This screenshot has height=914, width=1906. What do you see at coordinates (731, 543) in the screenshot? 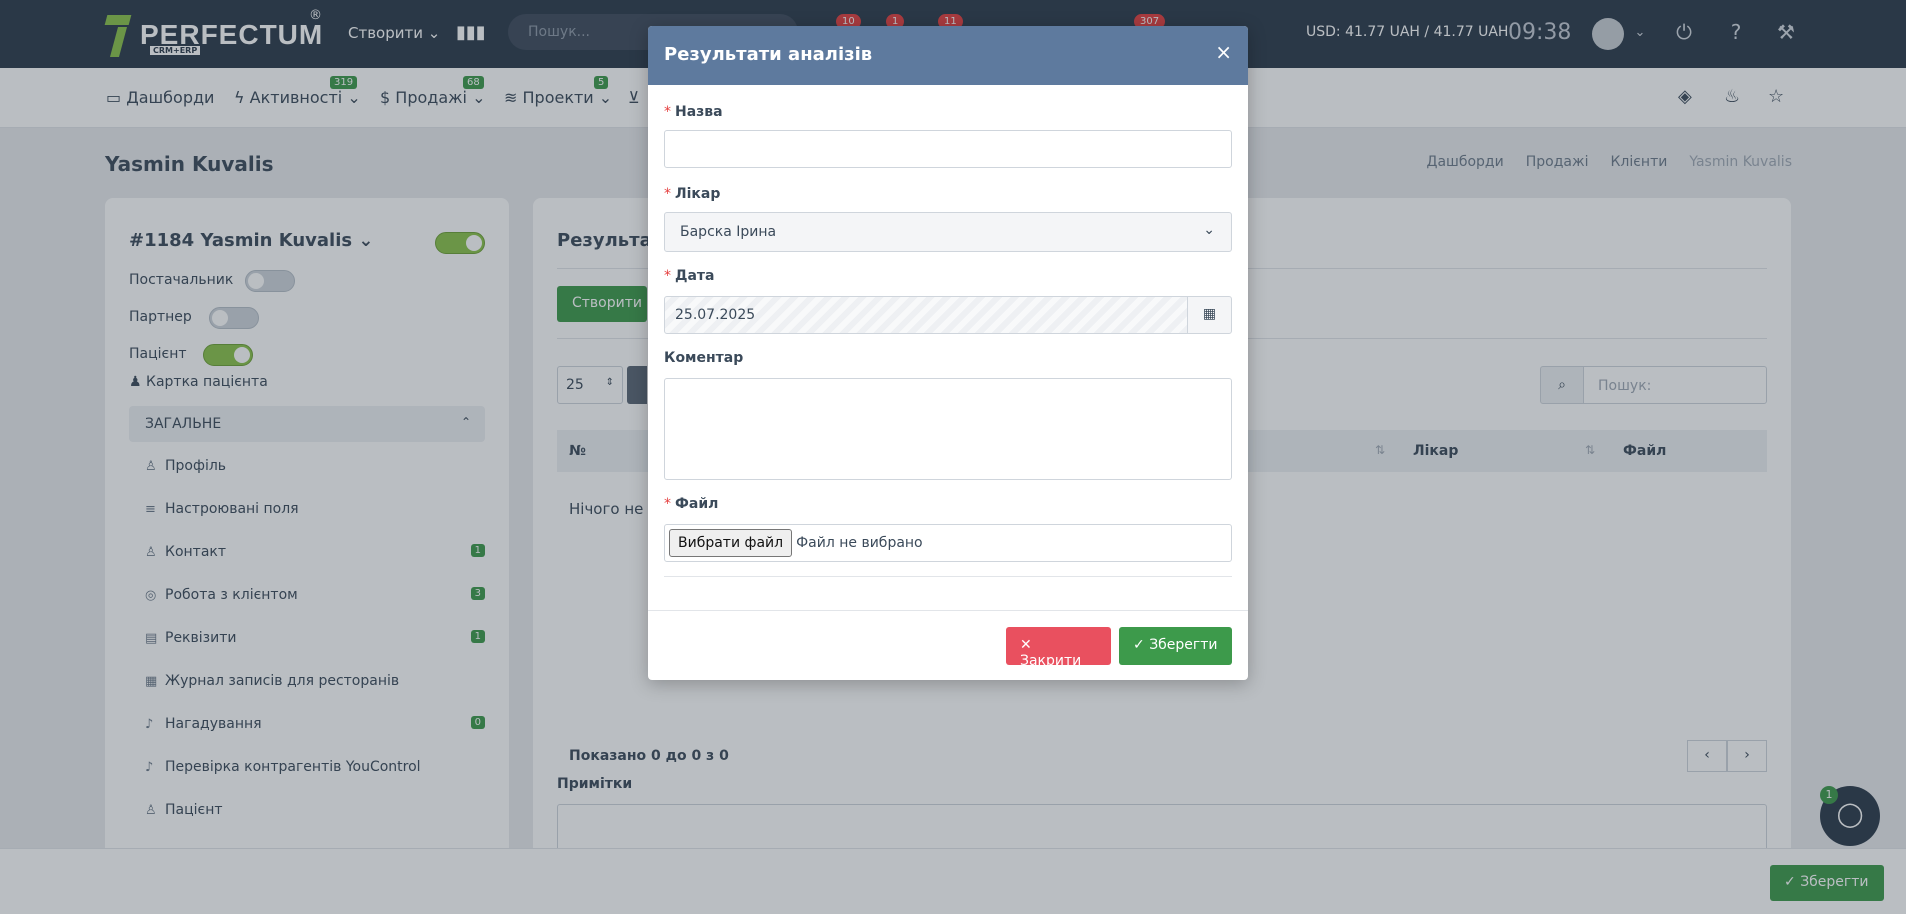
I see `choose-file-button: Вибрати файл` at bounding box center [731, 543].